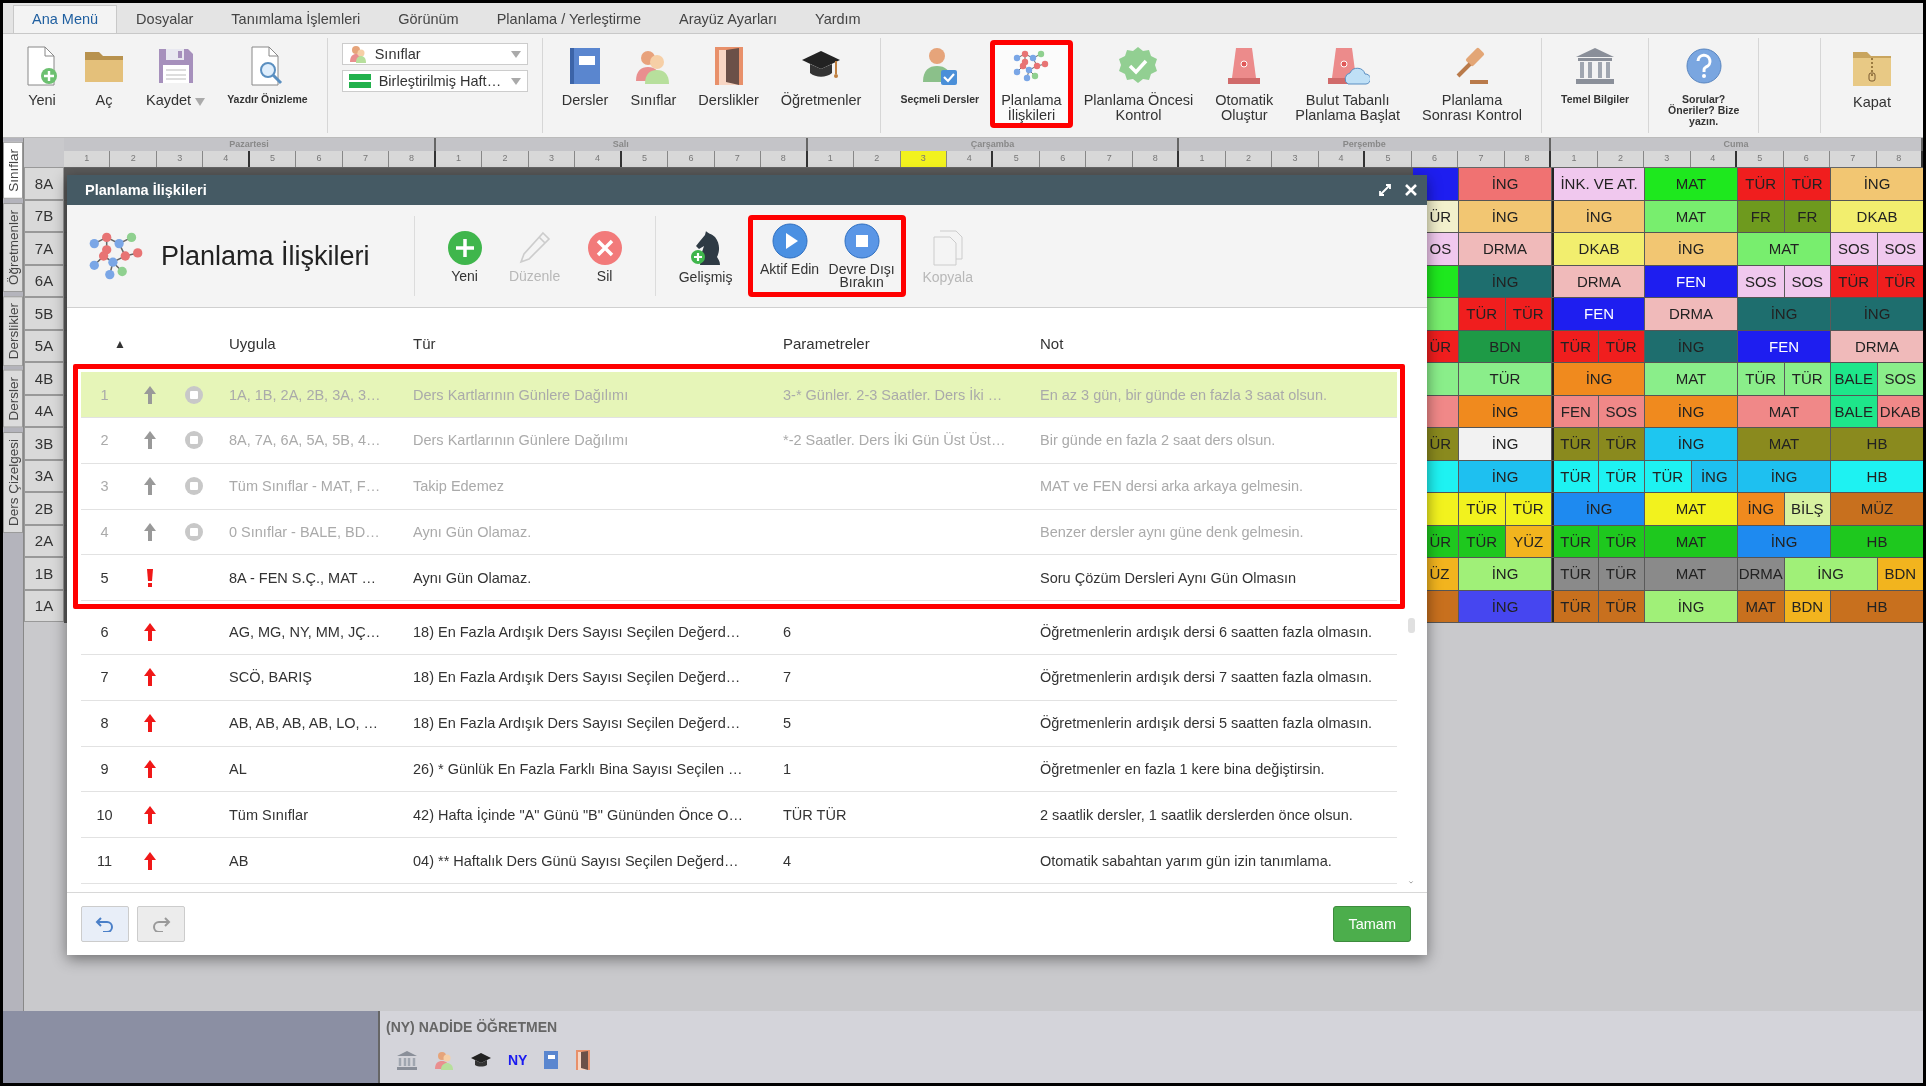  I want to click on lesson-cell: BDN, so click(1807, 606).